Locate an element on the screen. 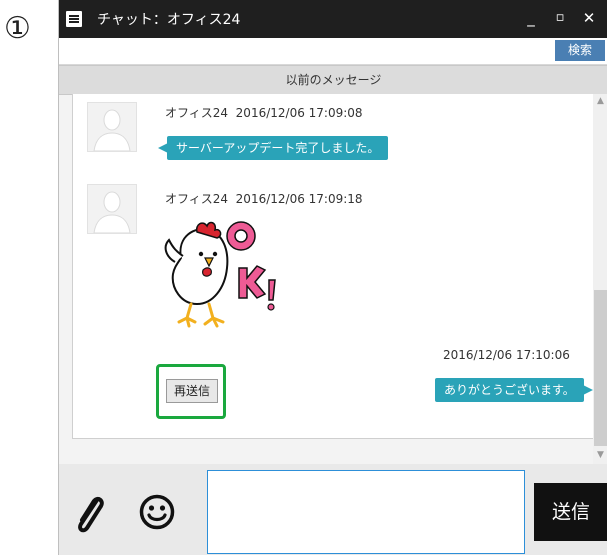  scrollbar: ▲ ▼ is located at coordinates (600, 279).